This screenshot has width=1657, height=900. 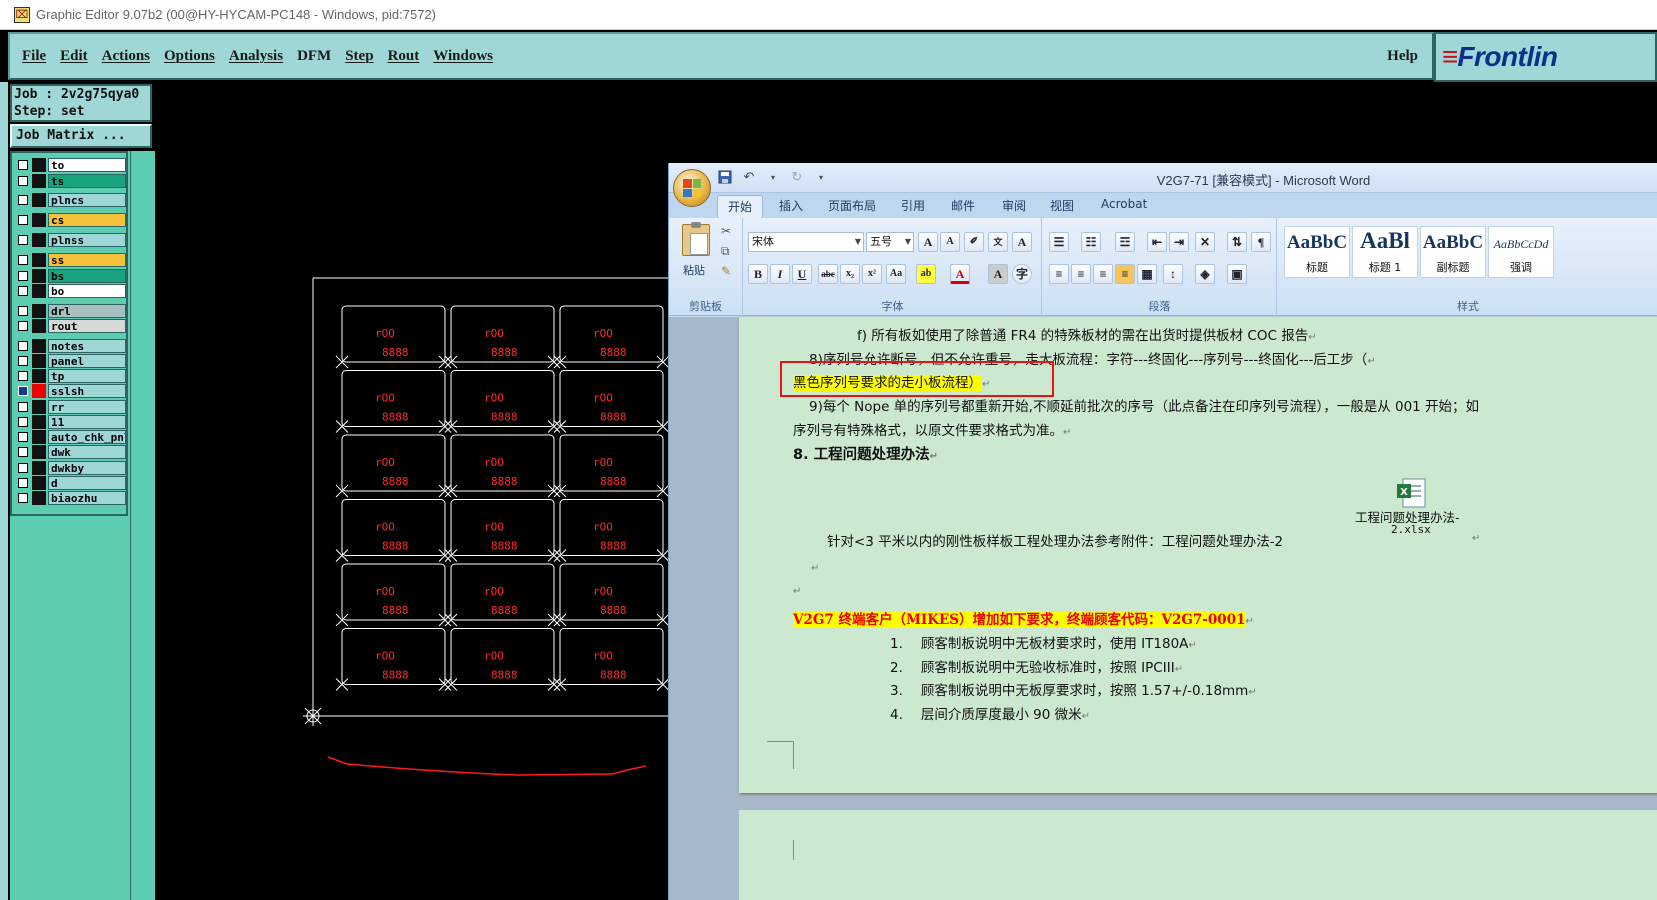 I want to click on tab-review: 审阅, so click(x=1014, y=205).